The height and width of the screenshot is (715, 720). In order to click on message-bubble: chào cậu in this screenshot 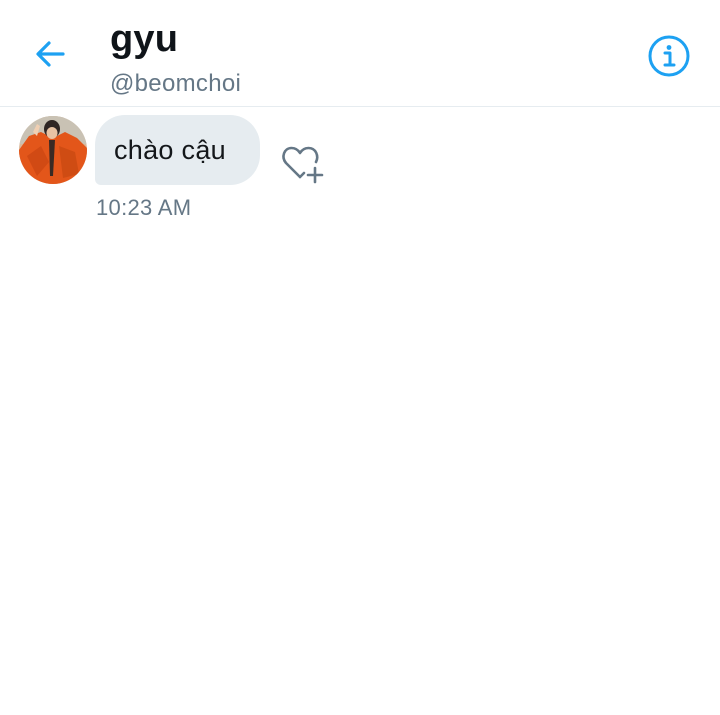, I will do `click(177, 150)`.